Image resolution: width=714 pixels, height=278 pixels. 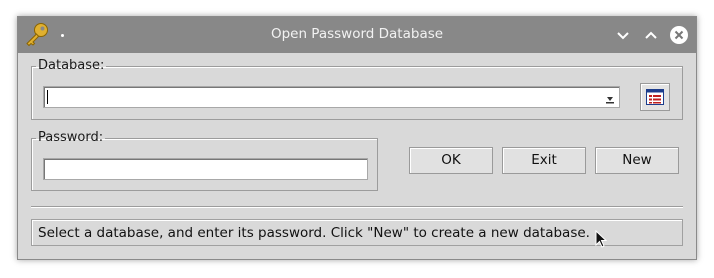 I want to click on database-label: Database:, so click(x=71, y=65).